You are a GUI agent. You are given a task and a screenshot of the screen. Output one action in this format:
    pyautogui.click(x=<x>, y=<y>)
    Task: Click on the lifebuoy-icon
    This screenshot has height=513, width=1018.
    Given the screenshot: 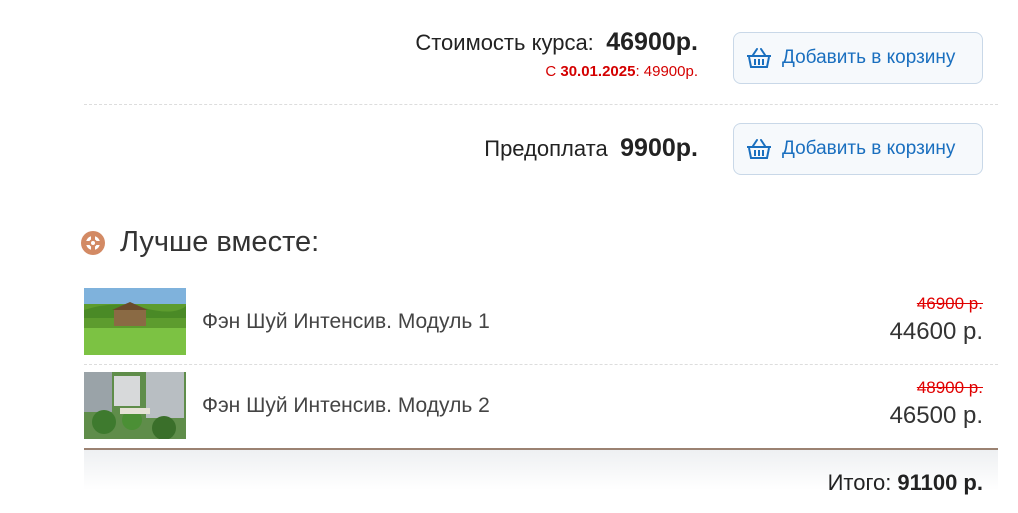 What is the action you would take?
    pyautogui.click(x=93, y=242)
    